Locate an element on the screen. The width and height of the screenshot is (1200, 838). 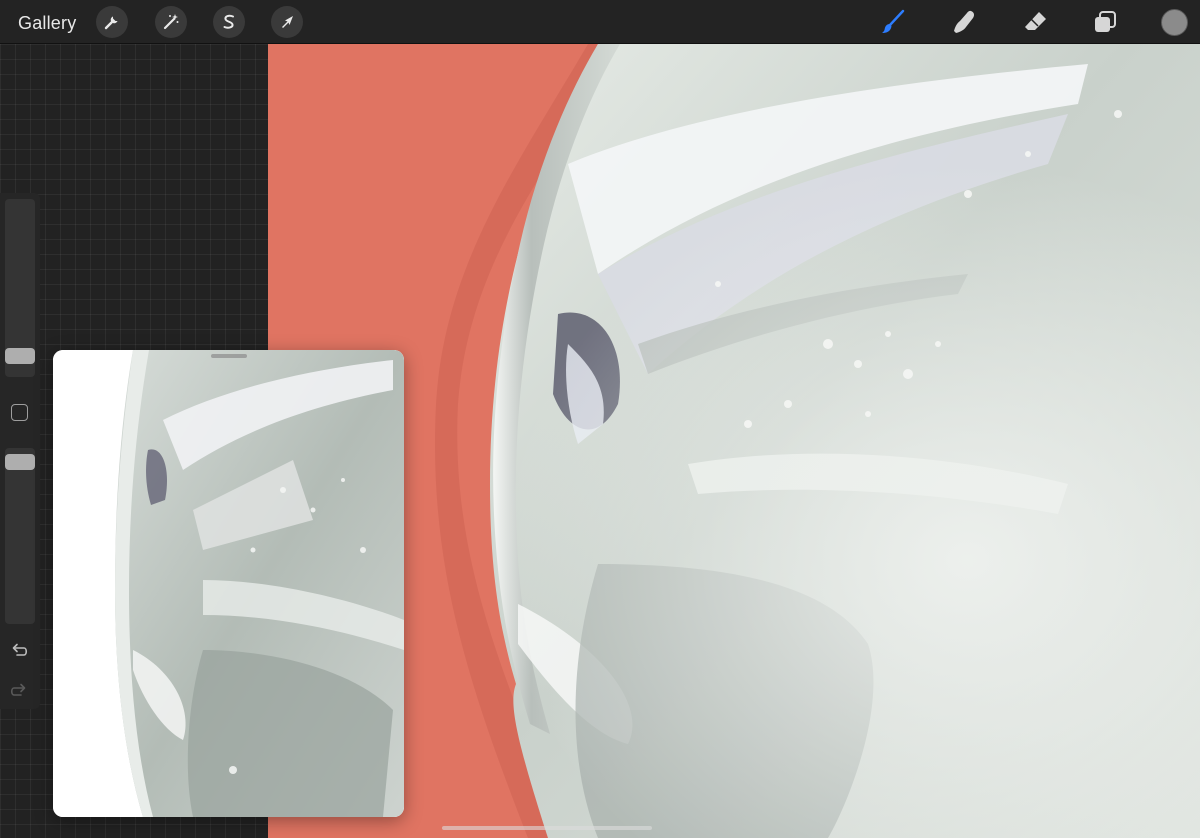
layers-icon is located at coordinates (1105, 21).